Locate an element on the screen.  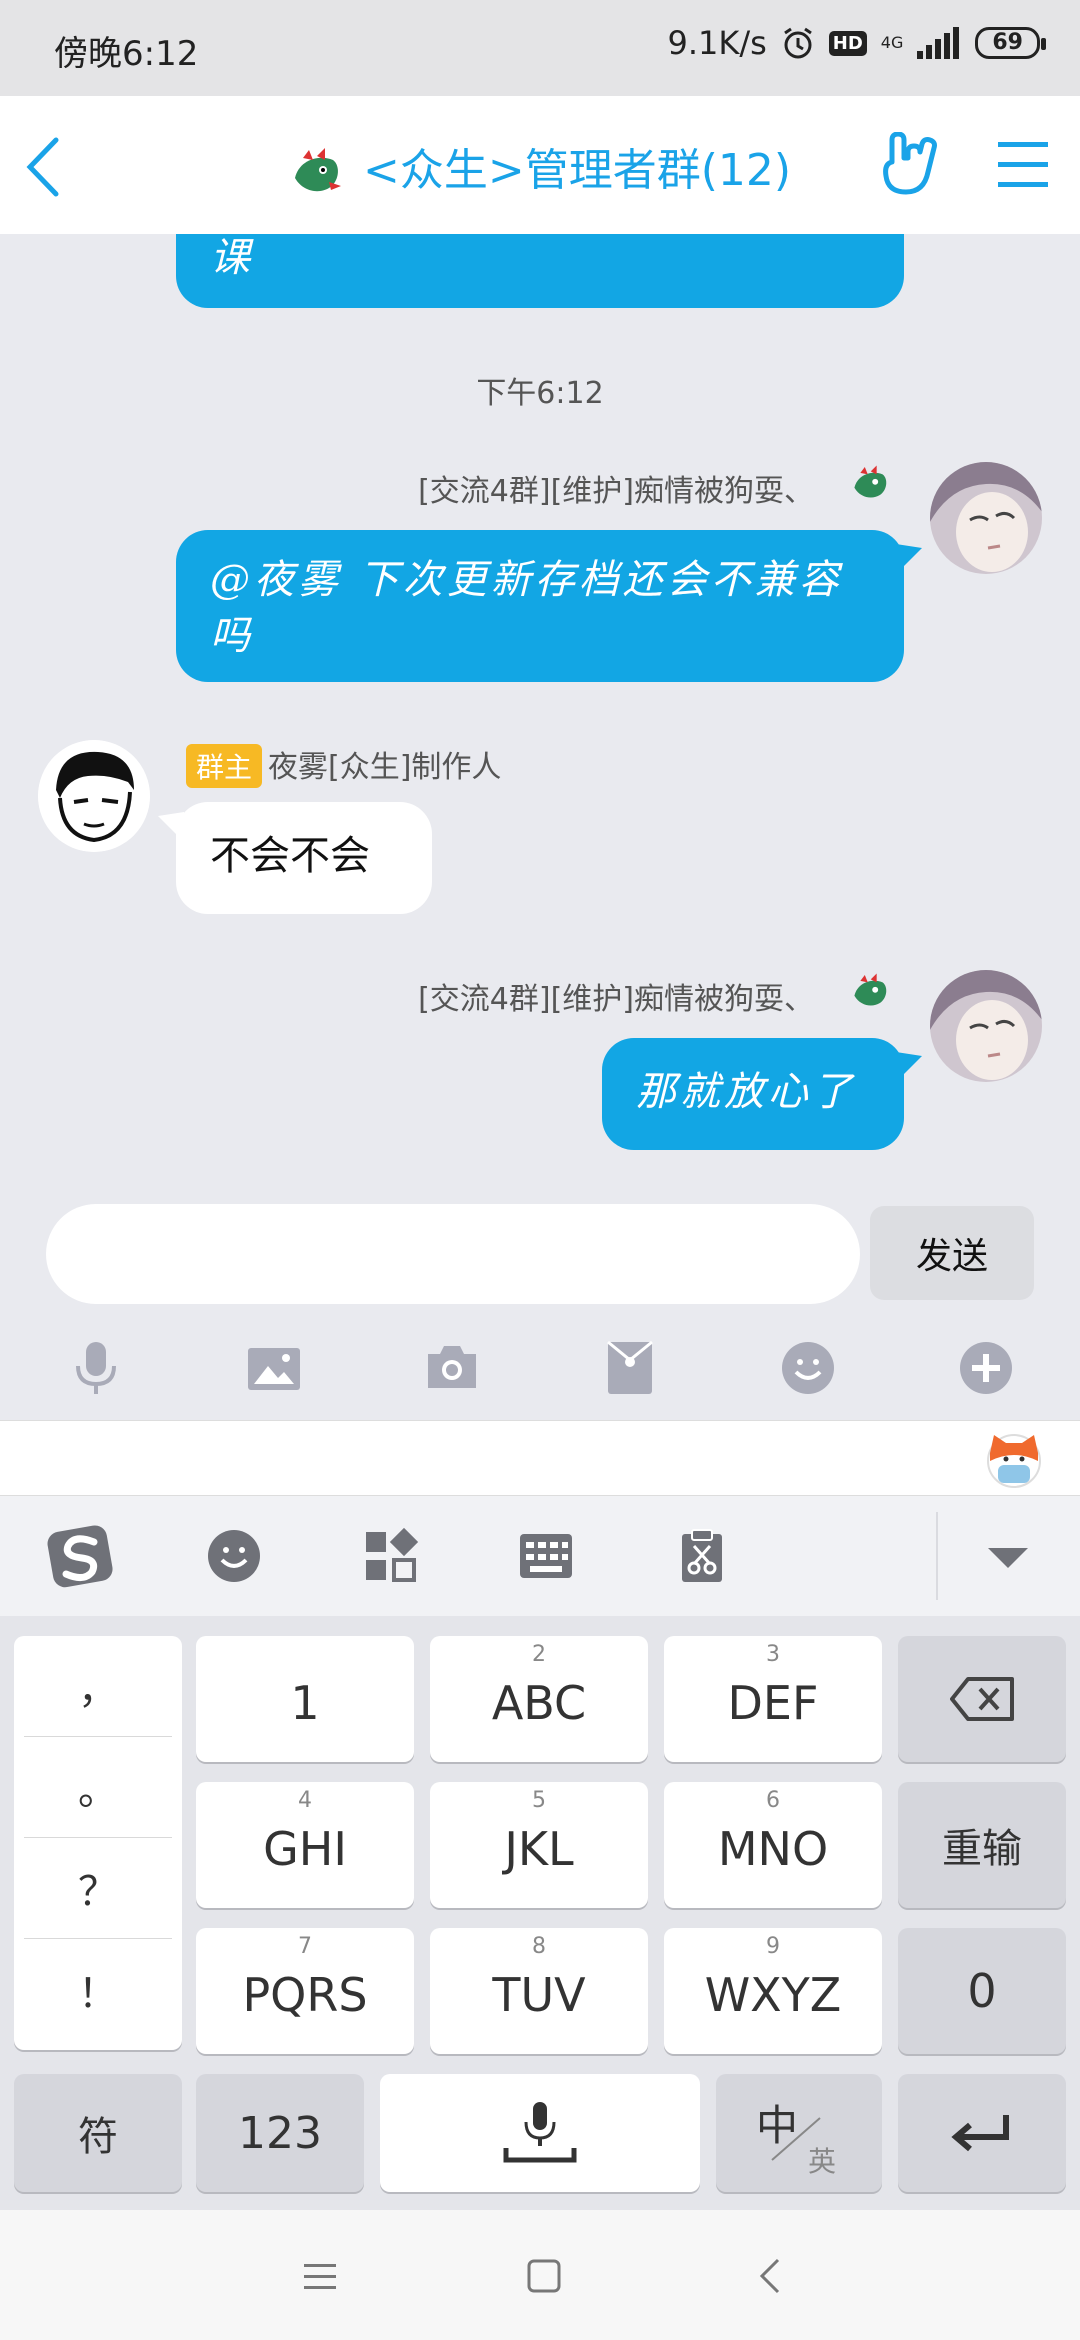
send-button: 发送 is located at coordinates (952, 1253).